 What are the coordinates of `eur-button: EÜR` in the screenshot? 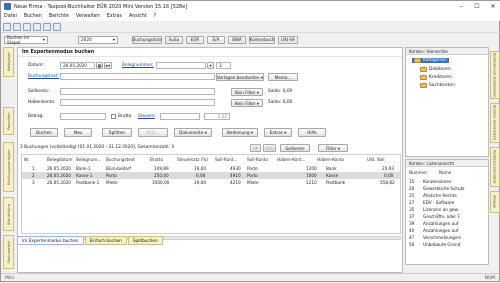 It's located at (195, 39).